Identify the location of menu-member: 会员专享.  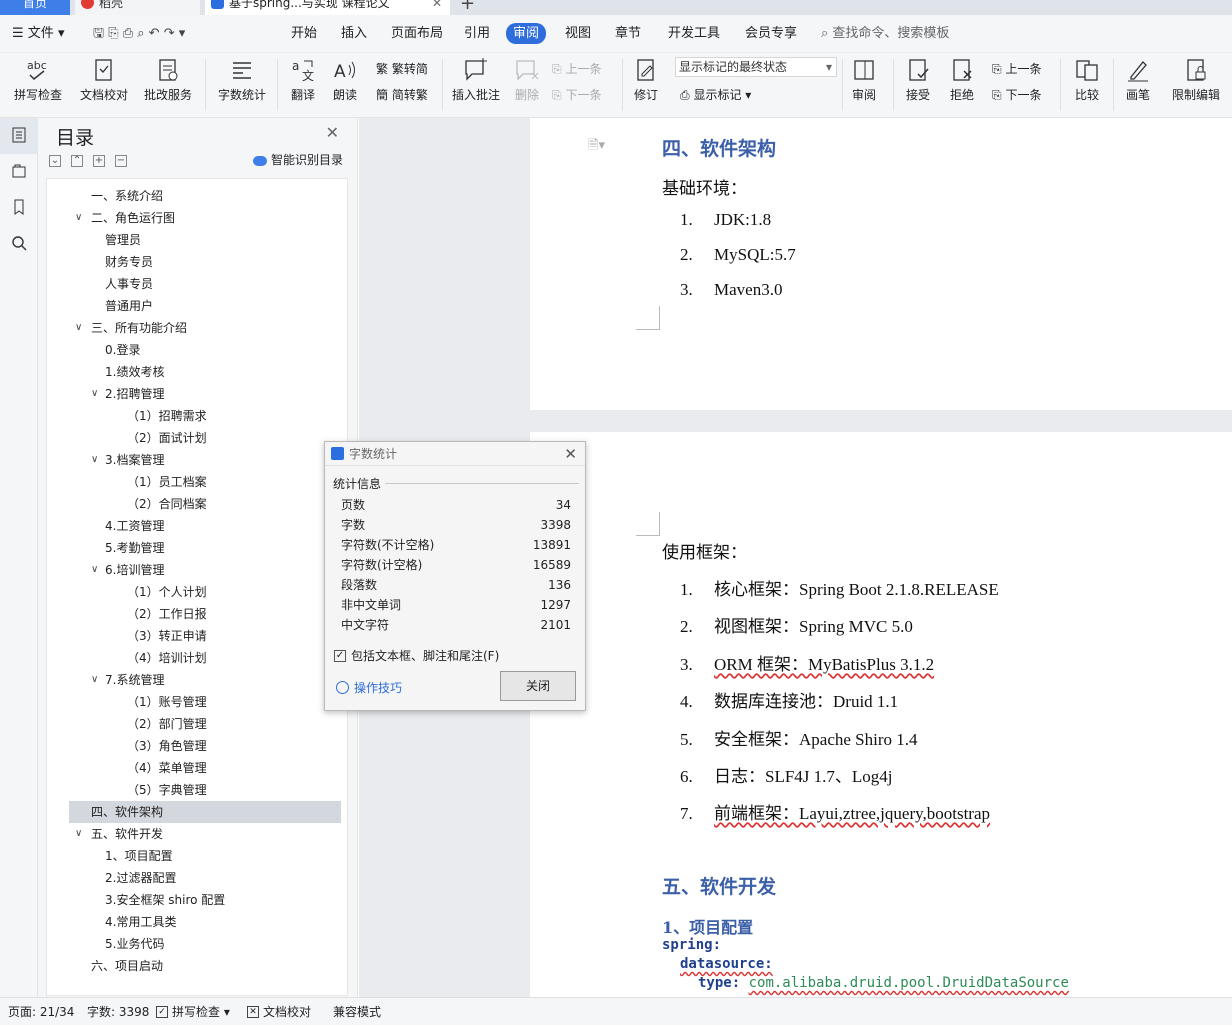
(771, 34).